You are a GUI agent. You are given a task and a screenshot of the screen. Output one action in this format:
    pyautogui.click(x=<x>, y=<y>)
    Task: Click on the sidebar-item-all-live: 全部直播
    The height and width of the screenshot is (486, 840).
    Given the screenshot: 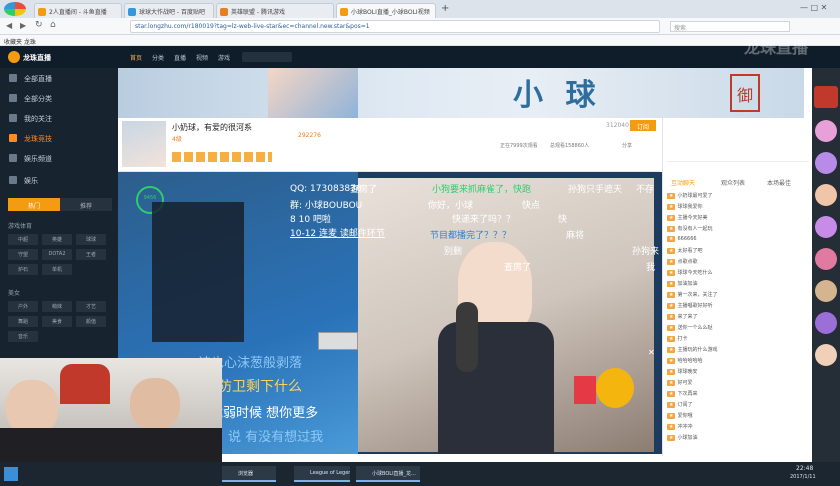 What is the action you would take?
    pyautogui.click(x=59, y=78)
    